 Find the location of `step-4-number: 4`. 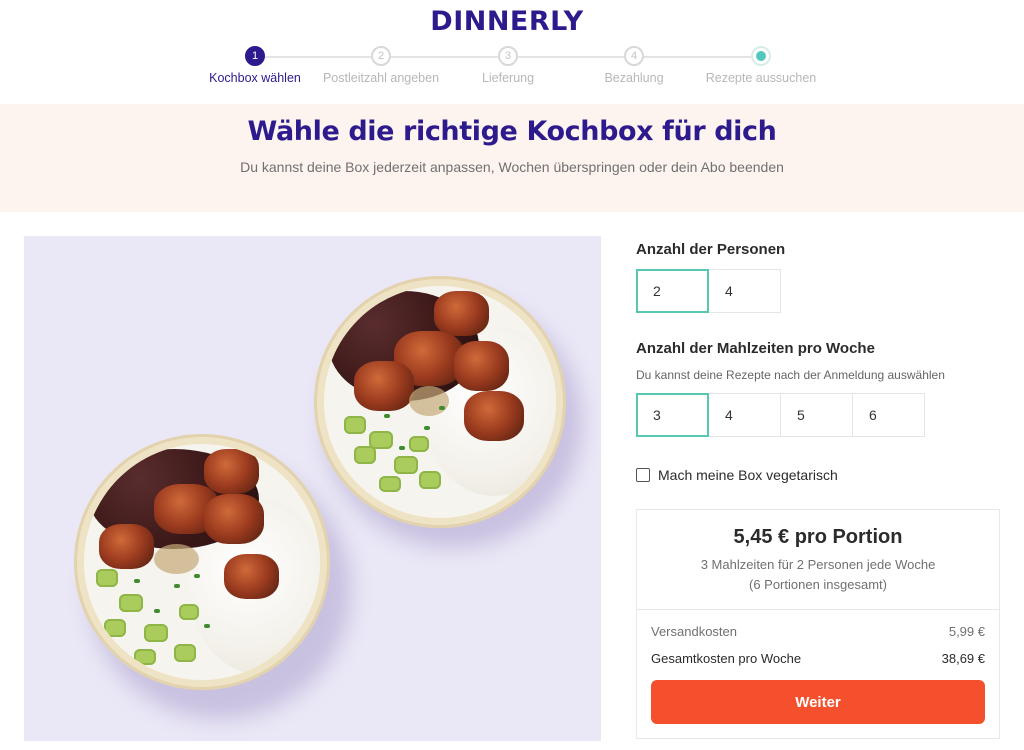

step-4-number: 4 is located at coordinates (634, 56).